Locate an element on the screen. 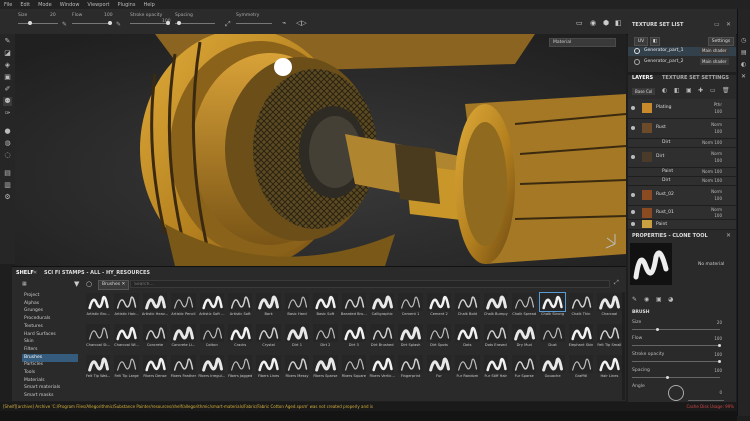 The width and height of the screenshot is (750, 421). export-icon: ▤ is located at coordinates (7, 173).